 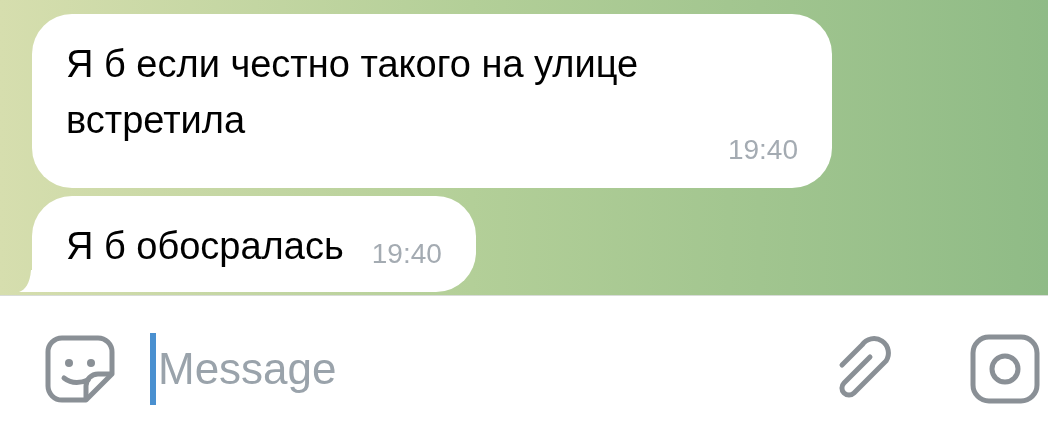 I want to click on sticker-icon, so click(x=80, y=369).